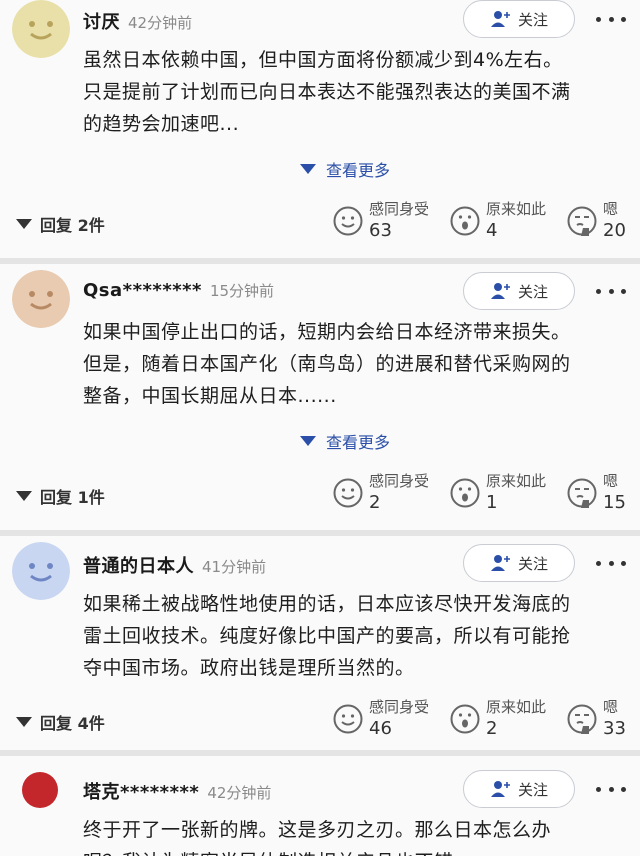 Image resolution: width=640 pixels, height=856 pixels. I want to click on reaction-empathy: 感同身受 46, so click(383, 721).